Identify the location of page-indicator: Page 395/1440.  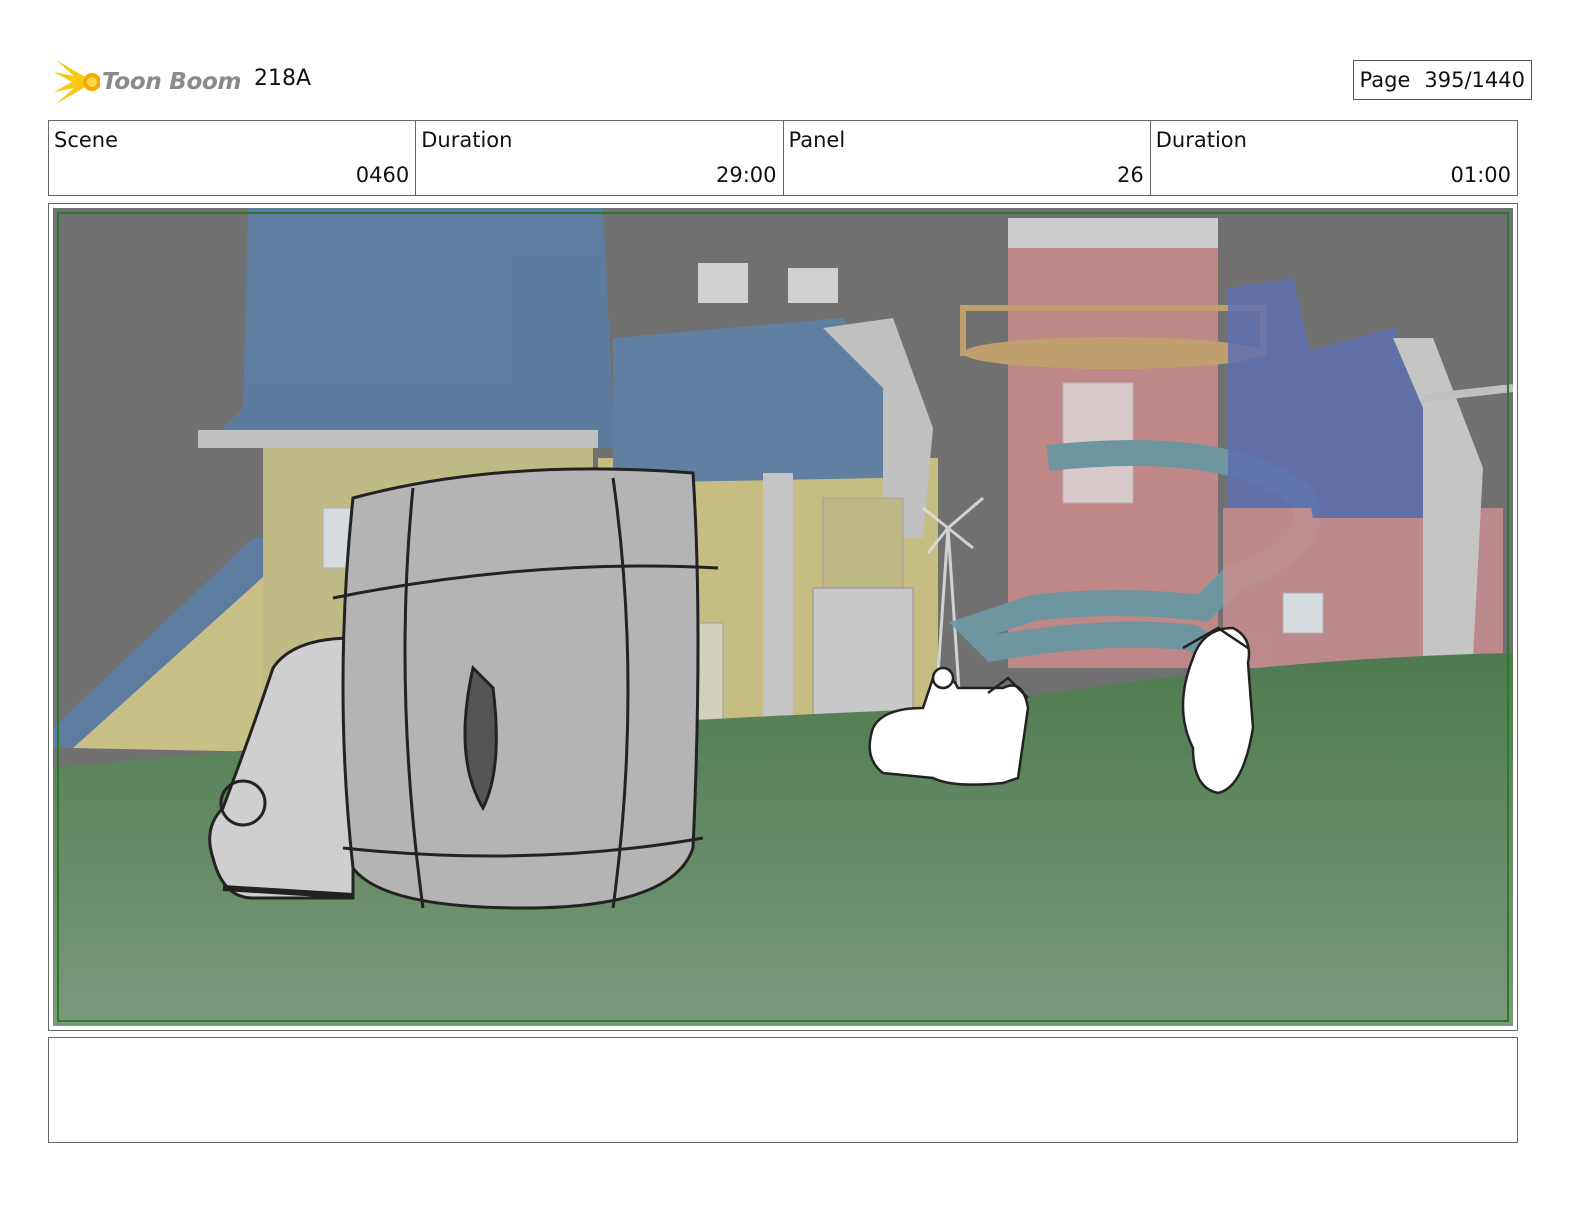
(1442, 80).